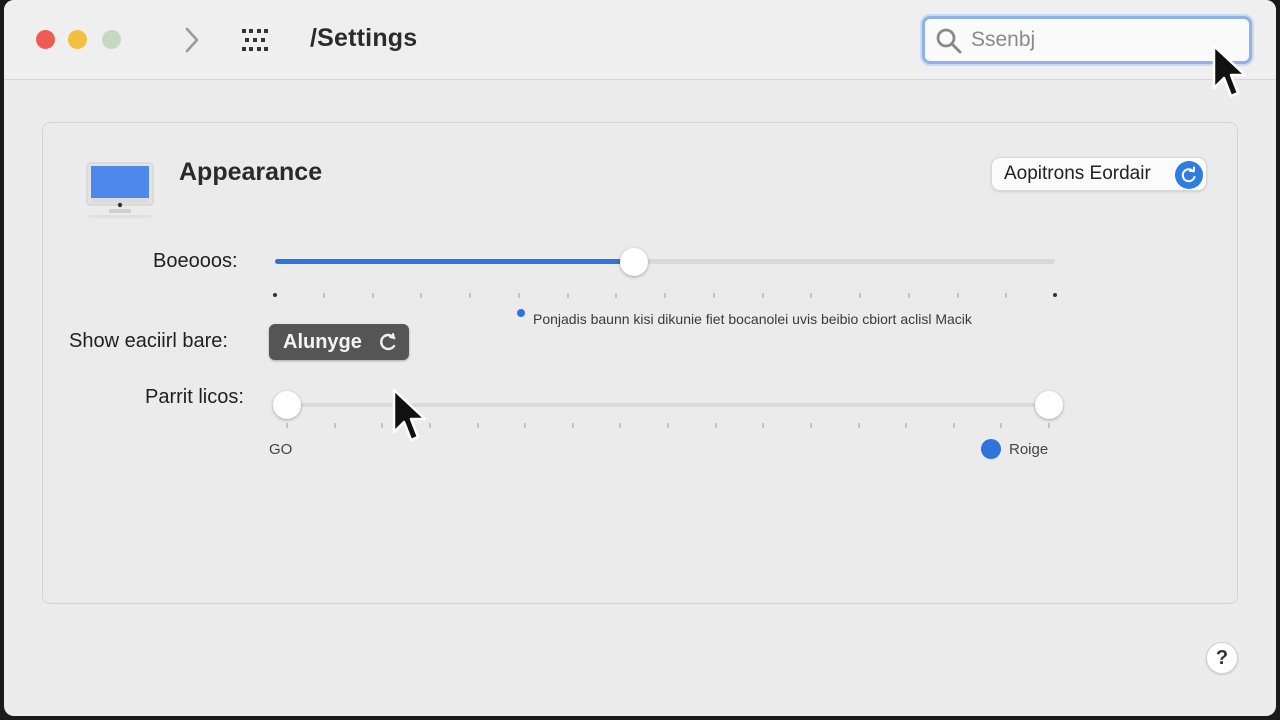 This screenshot has height=720, width=1280. I want to click on row3-slider-track, so click(668, 405).